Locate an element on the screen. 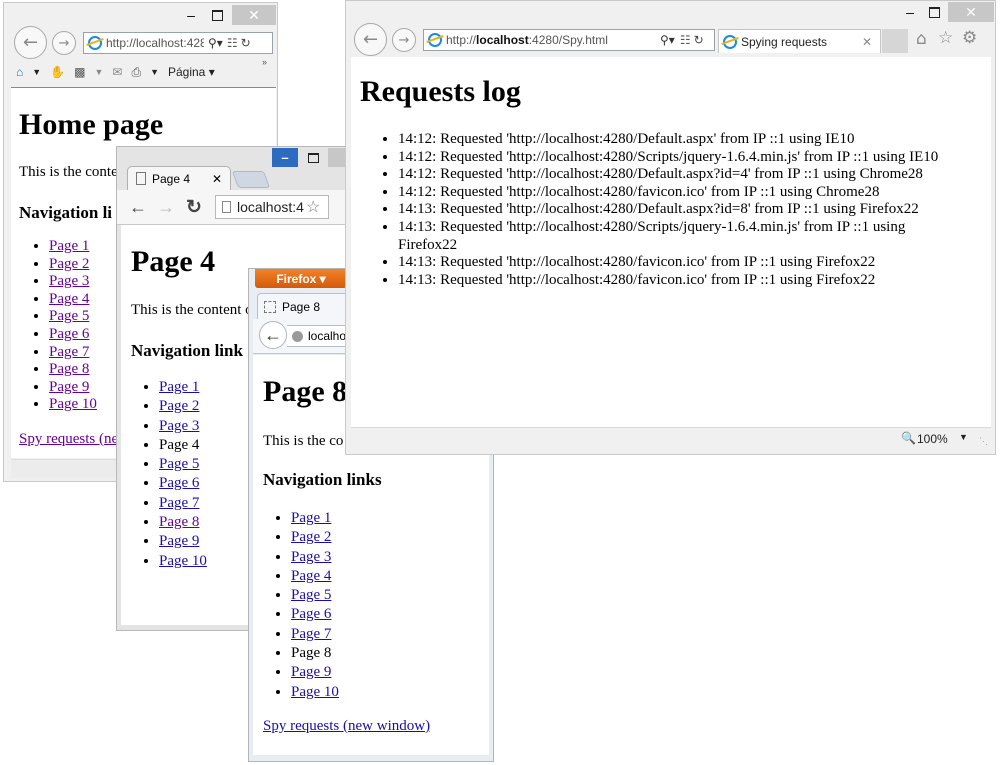  nav-heading: Navigation li is located at coordinates (66, 212).